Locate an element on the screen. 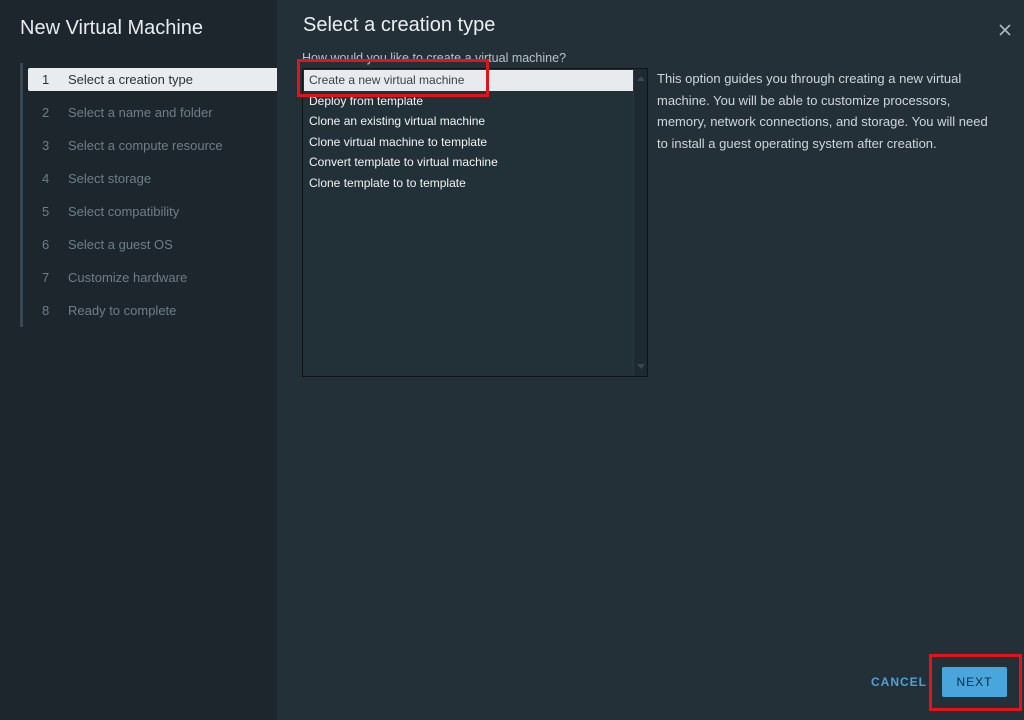 The image size is (1024, 720). list-scrollbar is located at coordinates (640, 222).